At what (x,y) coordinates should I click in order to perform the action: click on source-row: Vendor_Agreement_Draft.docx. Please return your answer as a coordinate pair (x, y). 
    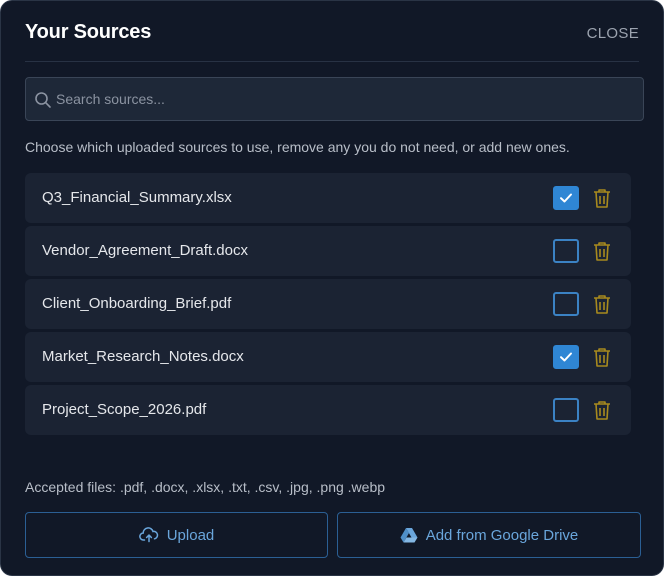
    Looking at the image, I should click on (328, 251).